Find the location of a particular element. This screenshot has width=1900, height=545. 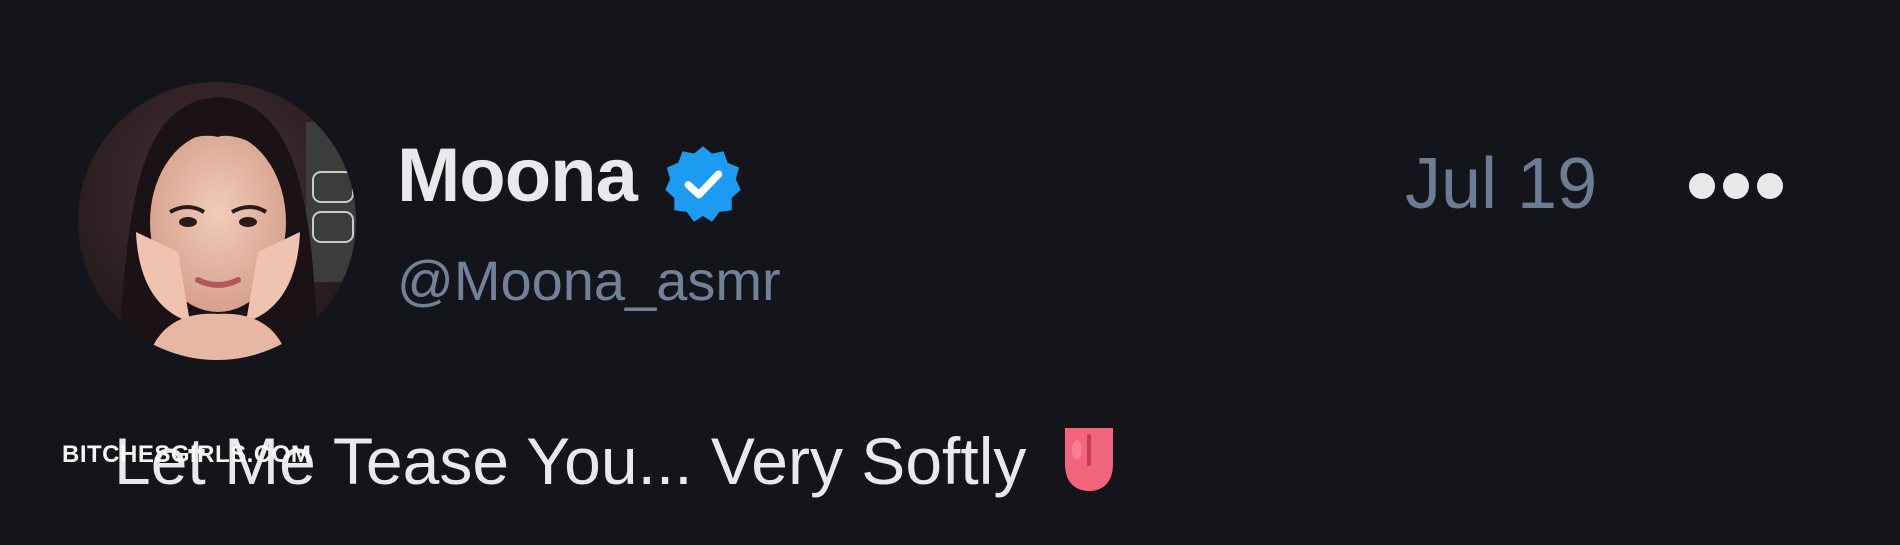

avatar is located at coordinates (217, 221).